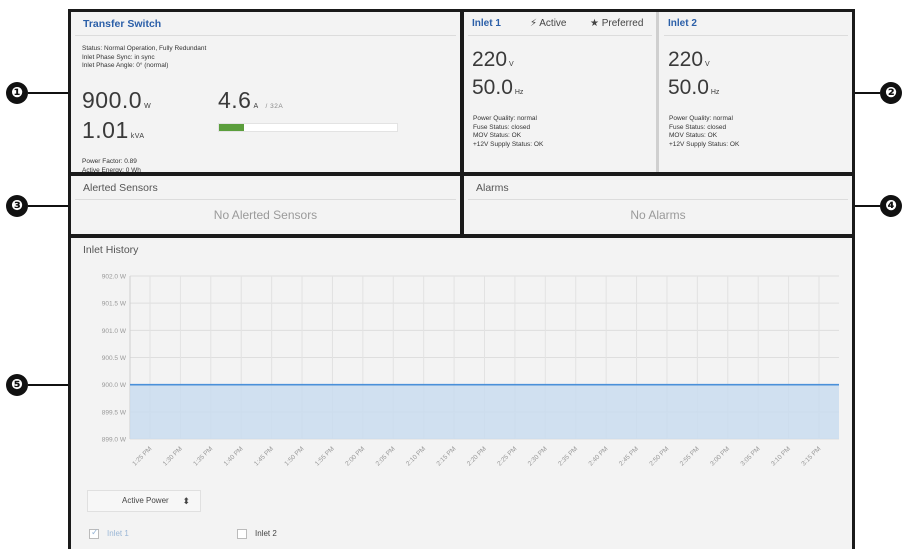  What do you see at coordinates (568, 456) in the screenshot?
I see `x-tick-label: 2:35 PM` at bounding box center [568, 456].